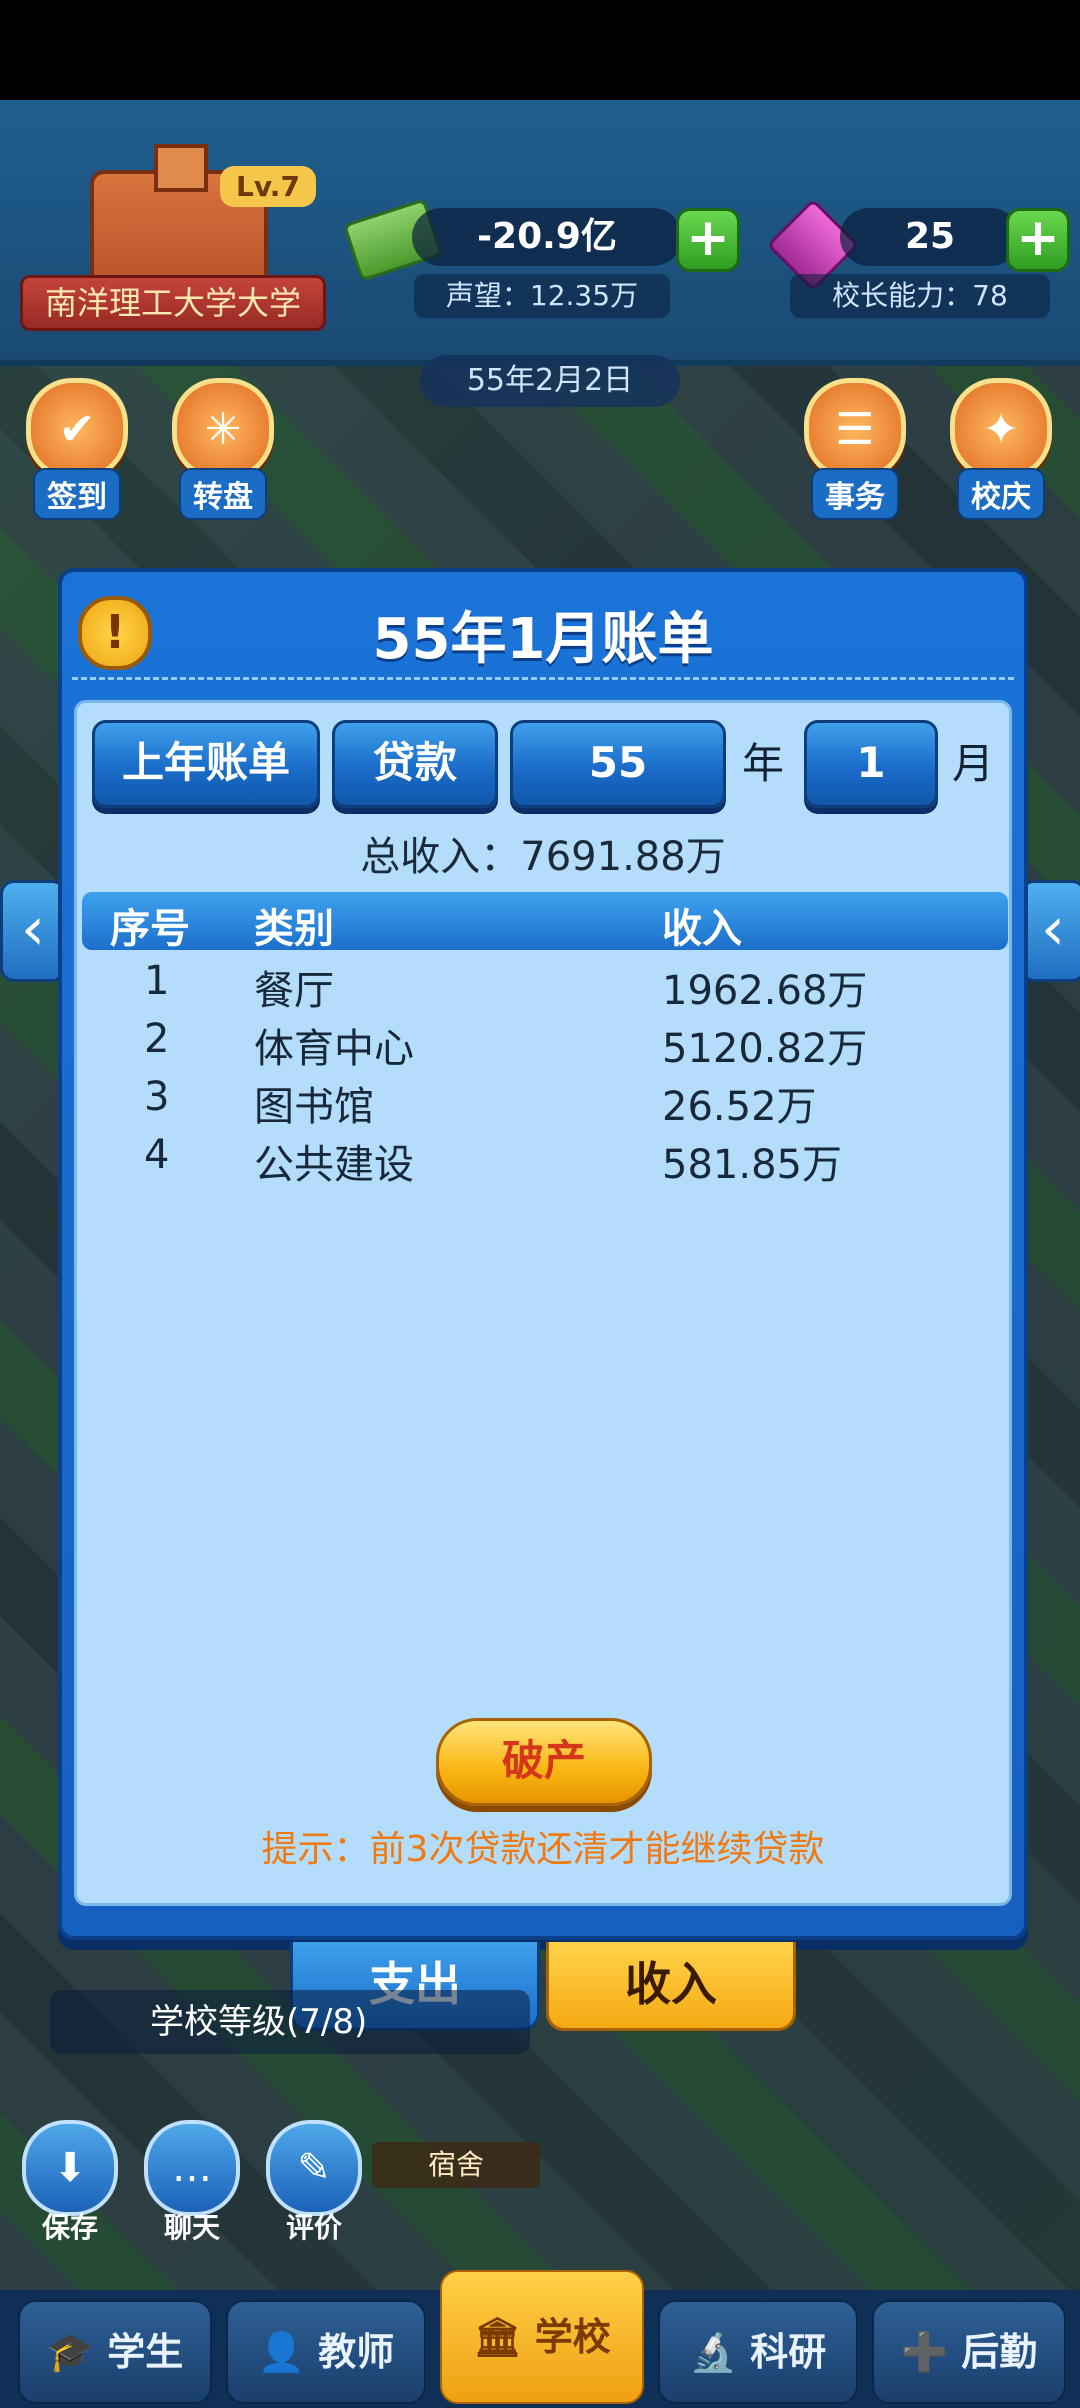 Image resolution: width=1080 pixels, height=2408 pixels. I want to click on nav-teachers: 👤 教师, so click(326, 2352).